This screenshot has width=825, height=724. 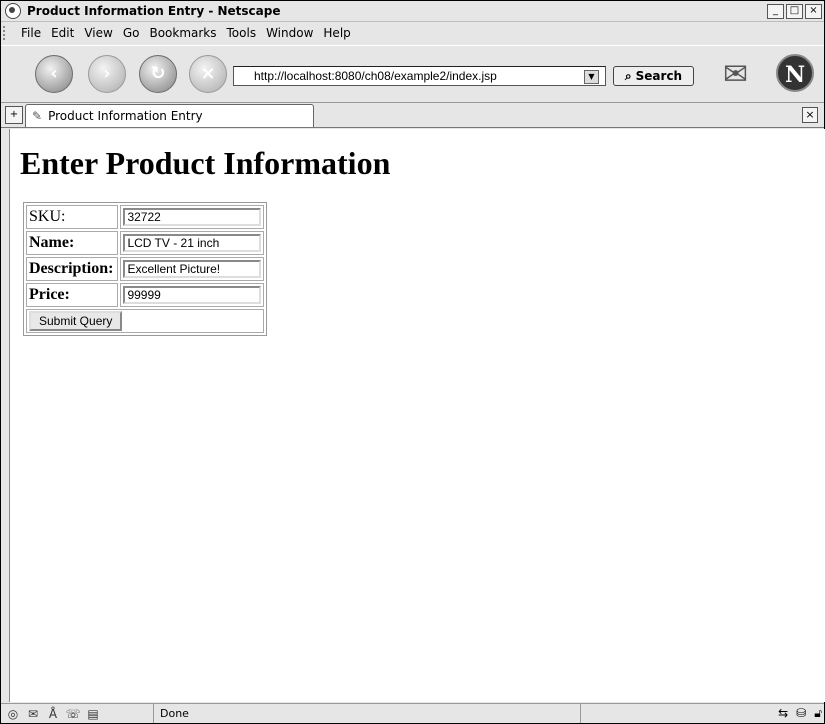 I want to click on tab-label: Product Information Entry, so click(x=125, y=116).